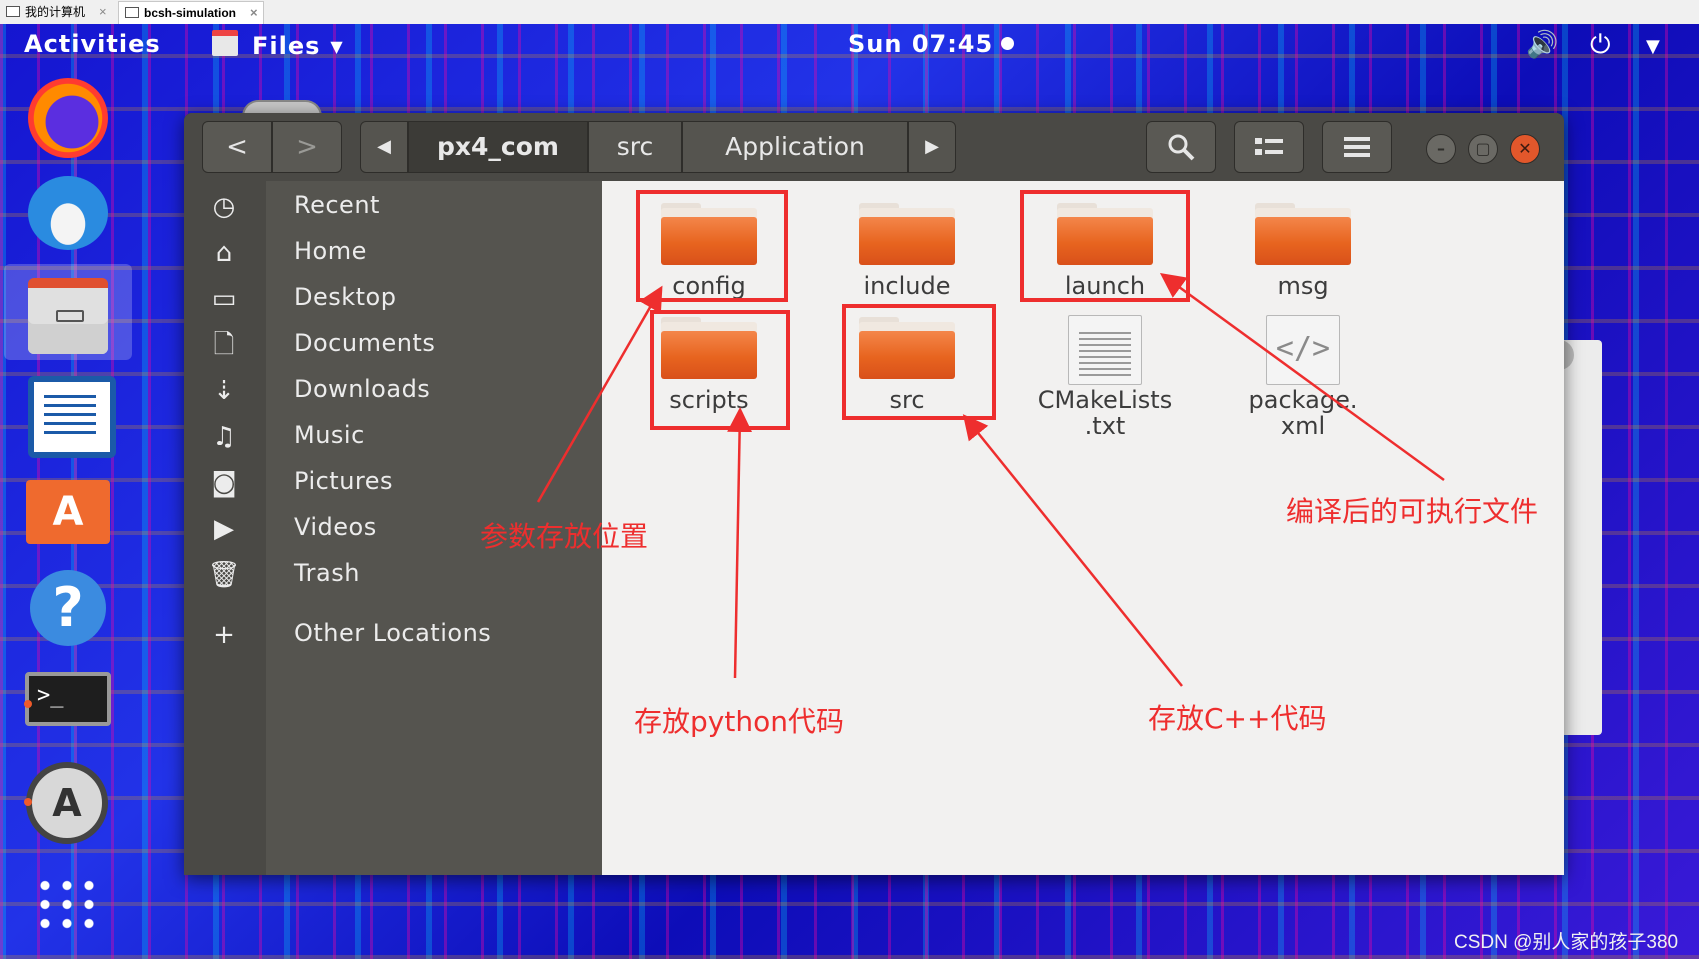  I want to click on dock-help: ?, so click(68, 610).